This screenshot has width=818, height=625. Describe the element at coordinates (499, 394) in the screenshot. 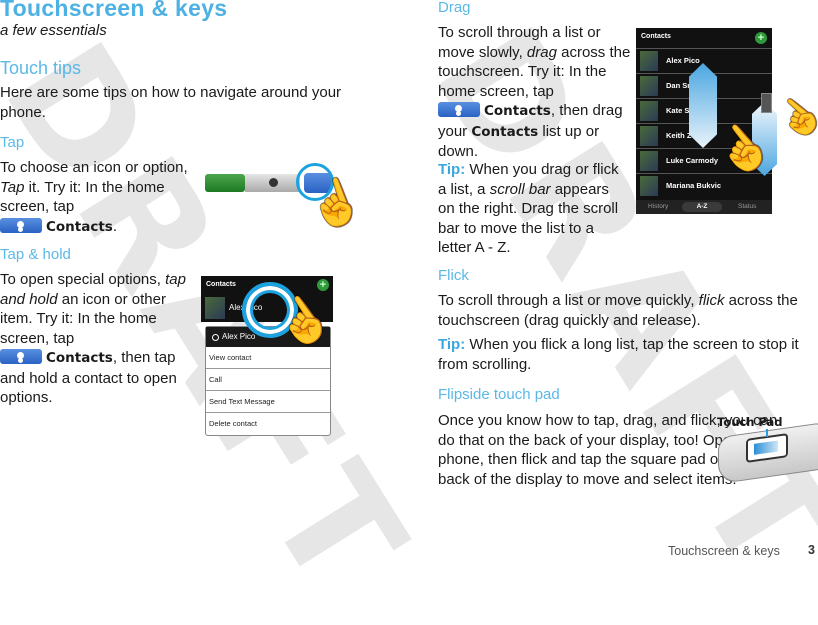

I see `flipside-heading: Flipside touch pad` at that location.